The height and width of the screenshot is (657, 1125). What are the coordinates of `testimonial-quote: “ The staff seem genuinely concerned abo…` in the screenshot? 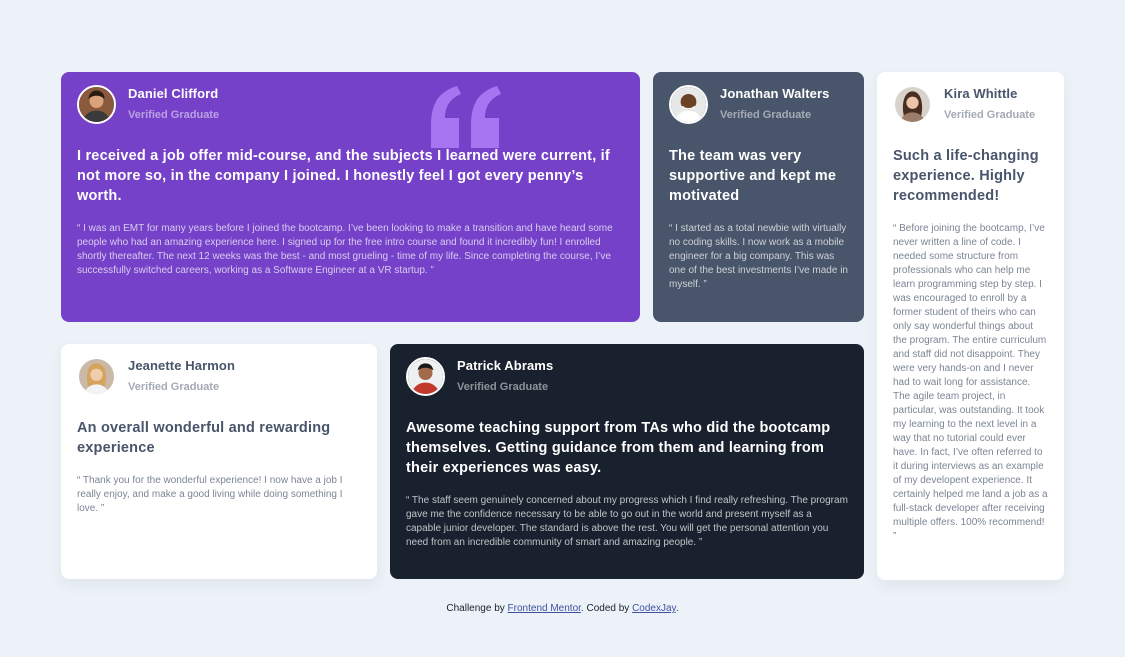 It's located at (627, 521).